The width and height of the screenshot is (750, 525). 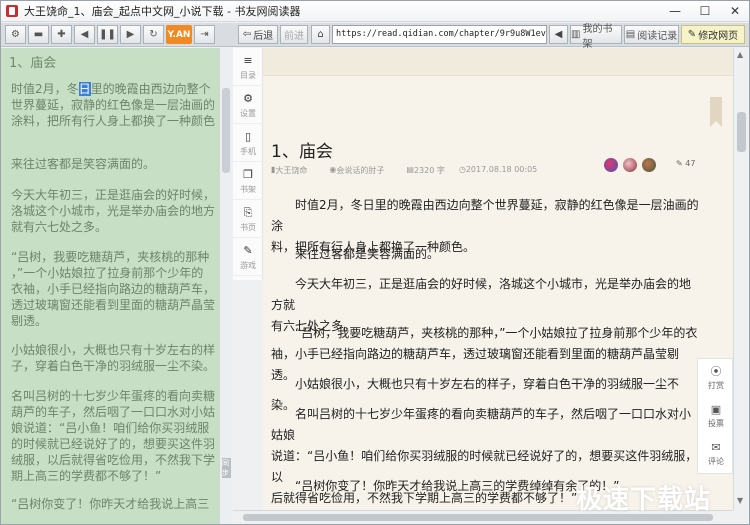 I want to click on exit-icon: ⇥, so click(x=204, y=34).